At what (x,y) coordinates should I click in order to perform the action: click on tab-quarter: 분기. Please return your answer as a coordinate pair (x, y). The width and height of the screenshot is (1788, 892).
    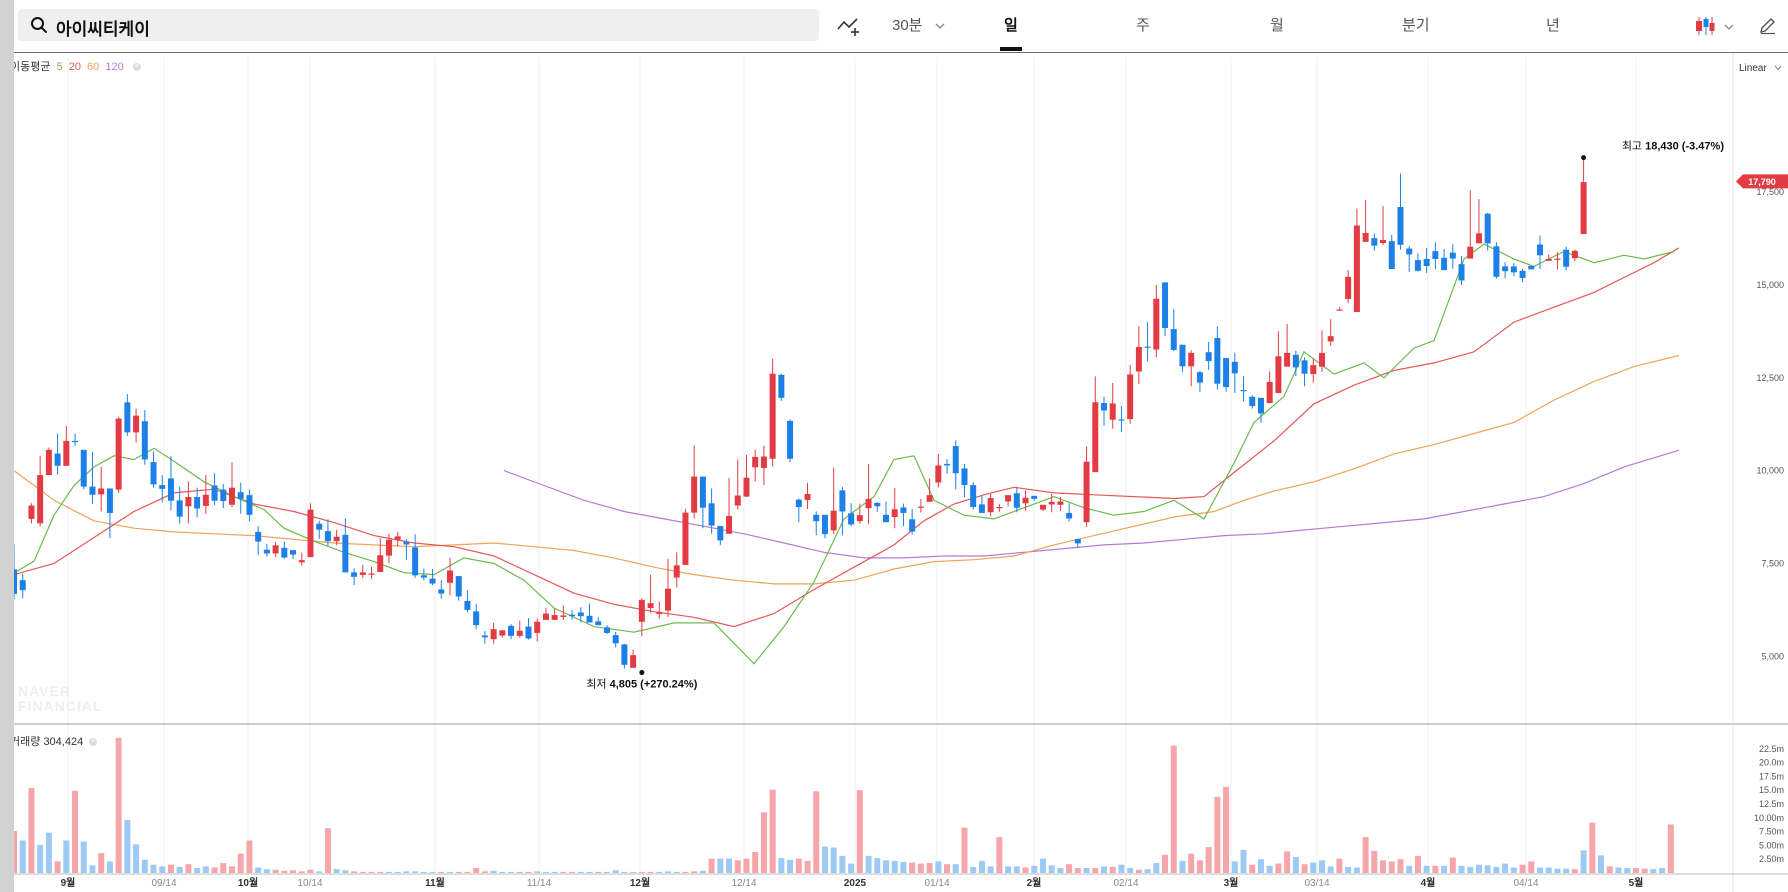
    Looking at the image, I should click on (1416, 24).